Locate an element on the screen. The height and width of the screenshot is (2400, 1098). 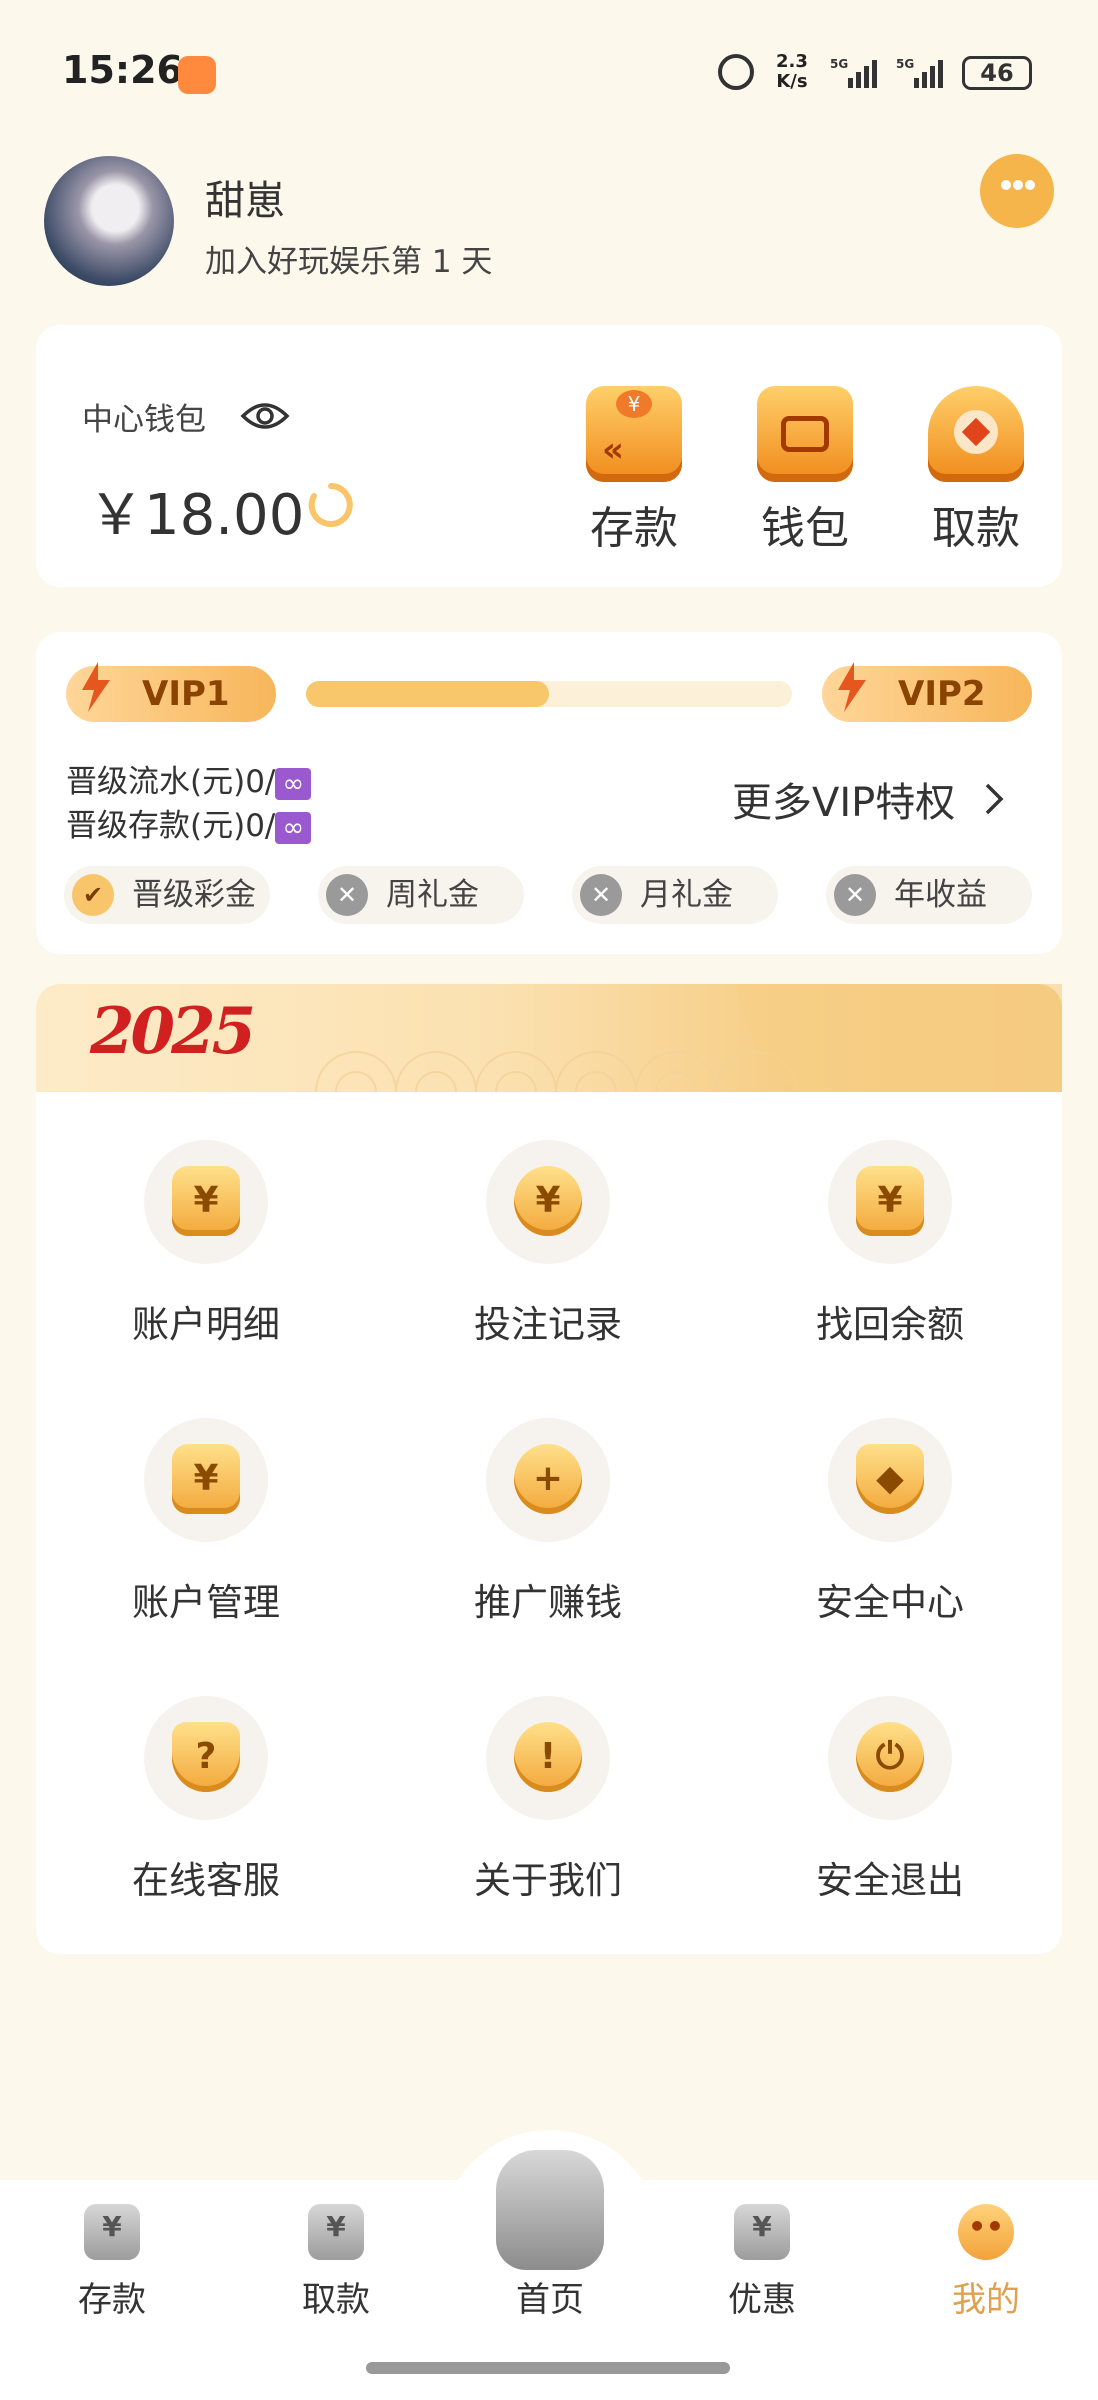
privilege-chip: ✕ 月礼金 is located at coordinates (675, 895).